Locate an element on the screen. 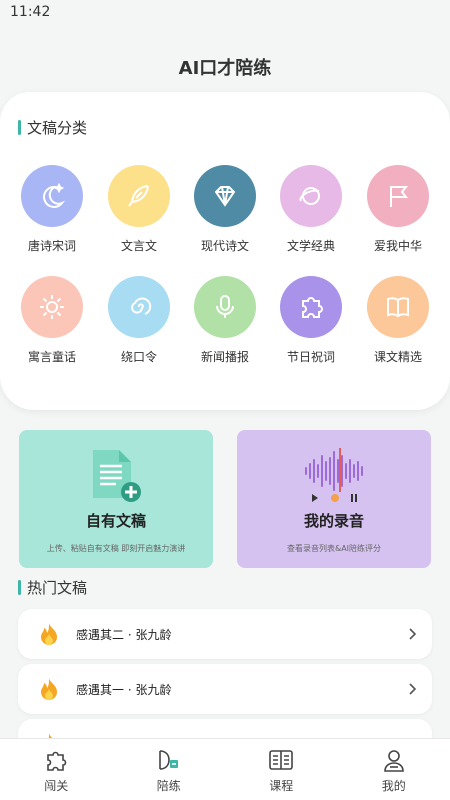  category-item-modern-poetry: 现代诗文 is located at coordinates (225, 209).